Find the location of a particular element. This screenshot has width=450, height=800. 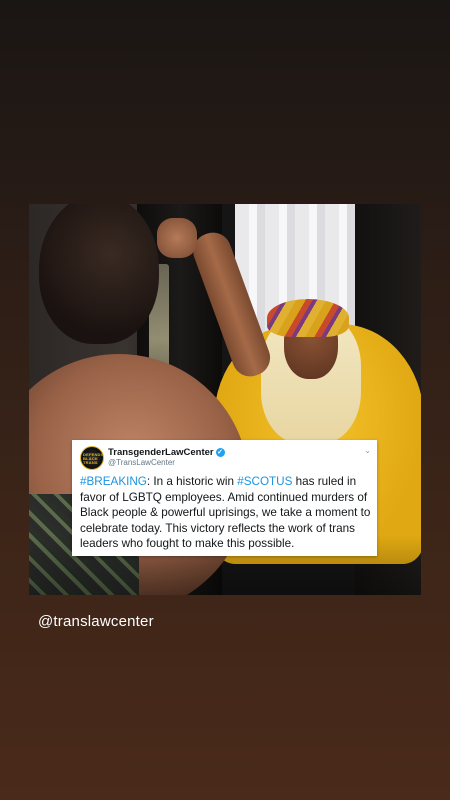

tweet-text-segment: : In a historic win is located at coordinates (192, 481).